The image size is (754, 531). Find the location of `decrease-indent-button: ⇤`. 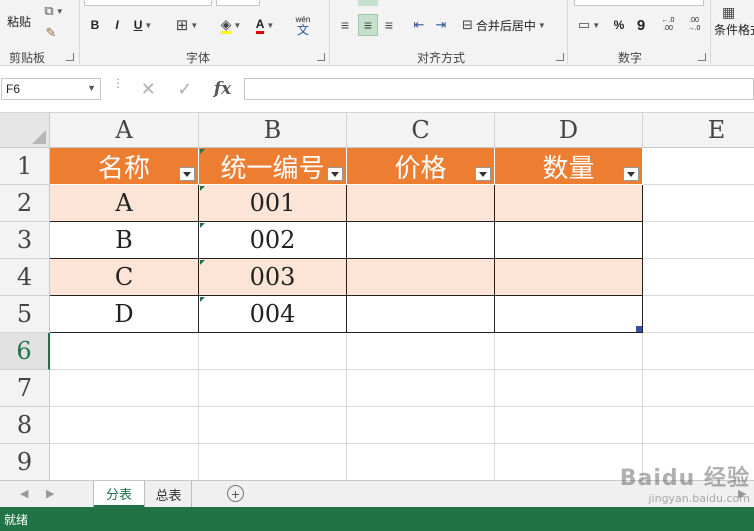

decrease-indent-button: ⇤ is located at coordinates (419, 25).